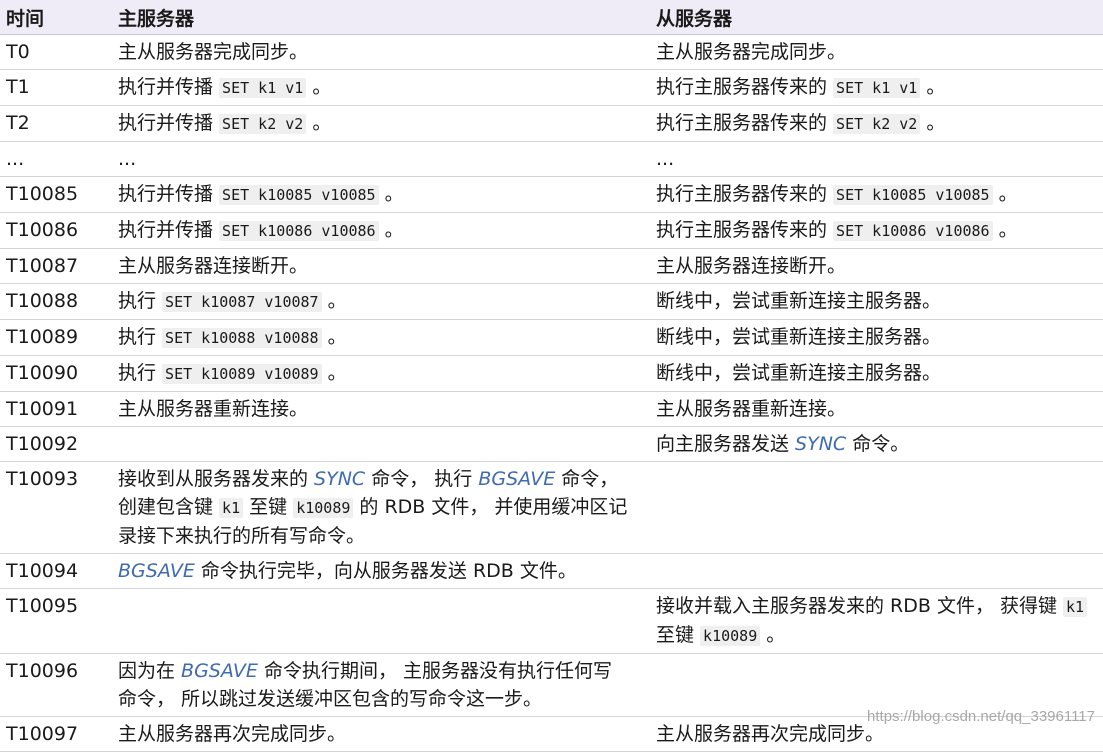  I want to click on cell-text: 命令。, so click(877, 444).